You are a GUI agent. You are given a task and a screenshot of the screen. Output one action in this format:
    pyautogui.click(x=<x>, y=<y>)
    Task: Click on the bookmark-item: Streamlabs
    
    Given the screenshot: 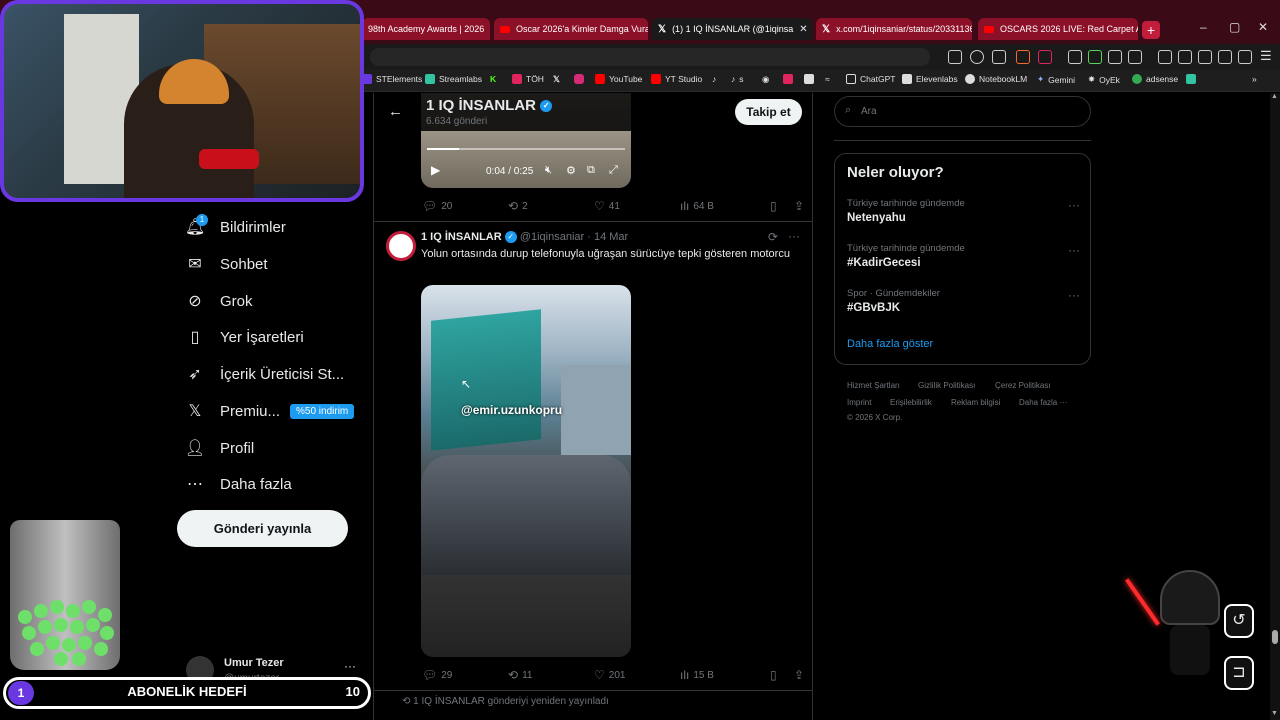 What is the action you would take?
    pyautogui.click(x=453, y=79)
    